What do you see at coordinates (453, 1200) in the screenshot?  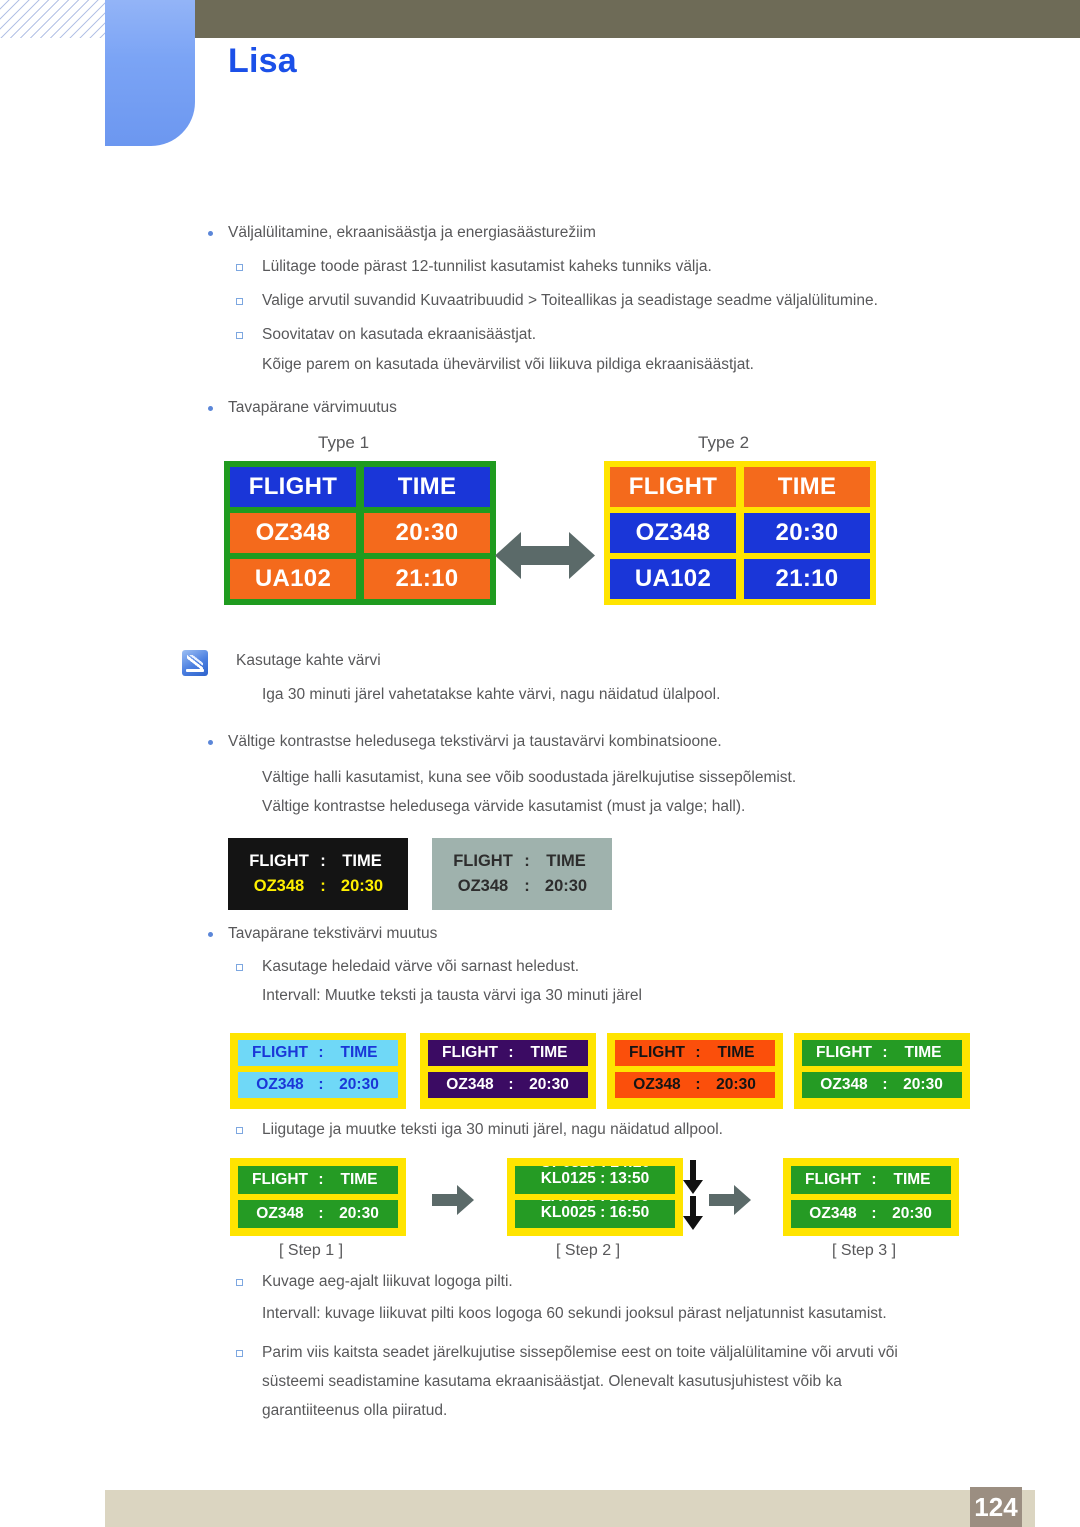 I see `step1-to-step2-arrow-icon` at bounding box center [453, 1200].